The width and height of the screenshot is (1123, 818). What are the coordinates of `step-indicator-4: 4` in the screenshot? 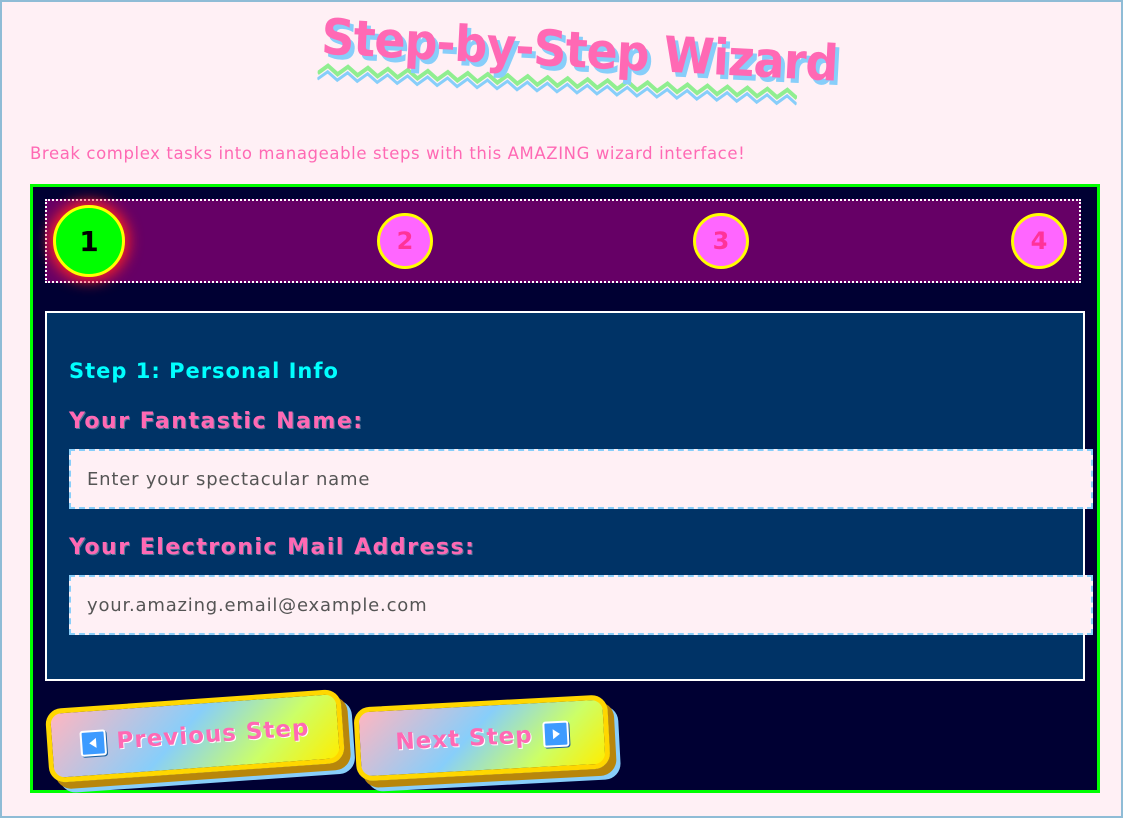 It's located at (1039, 241).